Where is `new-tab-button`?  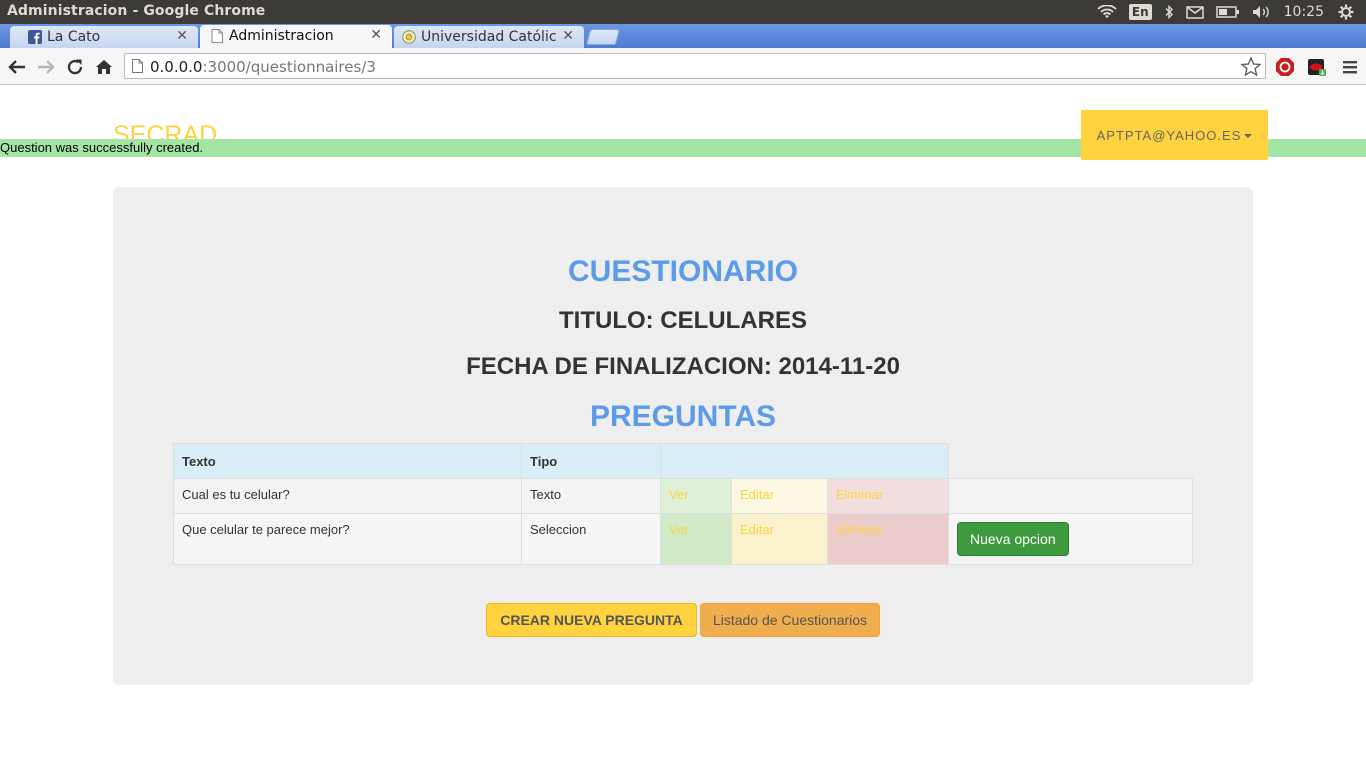 new-tab-button is located at coordinates (603, 37).